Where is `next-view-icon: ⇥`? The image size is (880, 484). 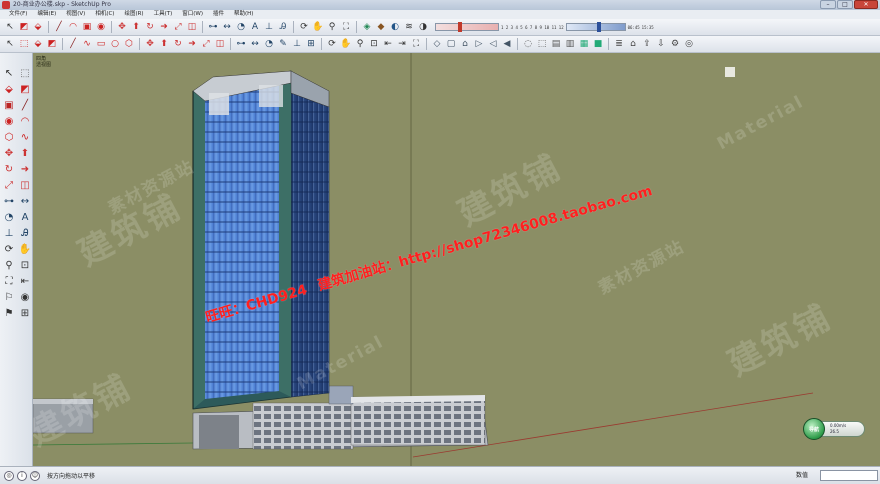
next-view-icon: ⇥ is located at coordinates (402, 44).